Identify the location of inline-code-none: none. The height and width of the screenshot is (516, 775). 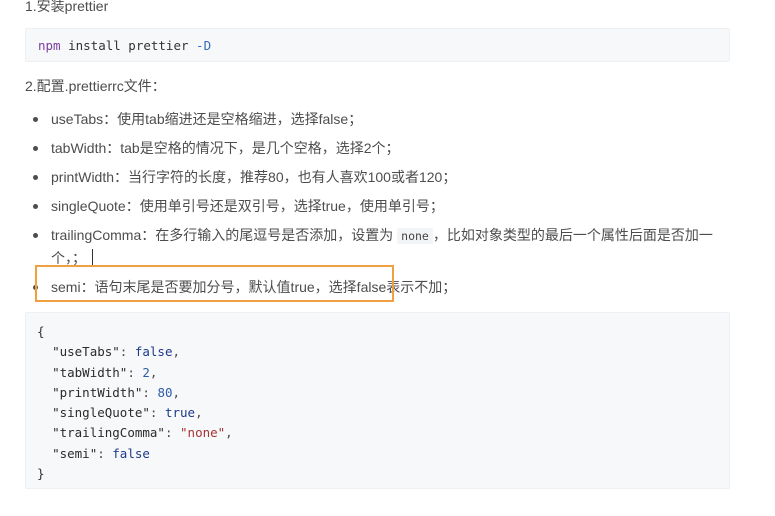
(415, 236).